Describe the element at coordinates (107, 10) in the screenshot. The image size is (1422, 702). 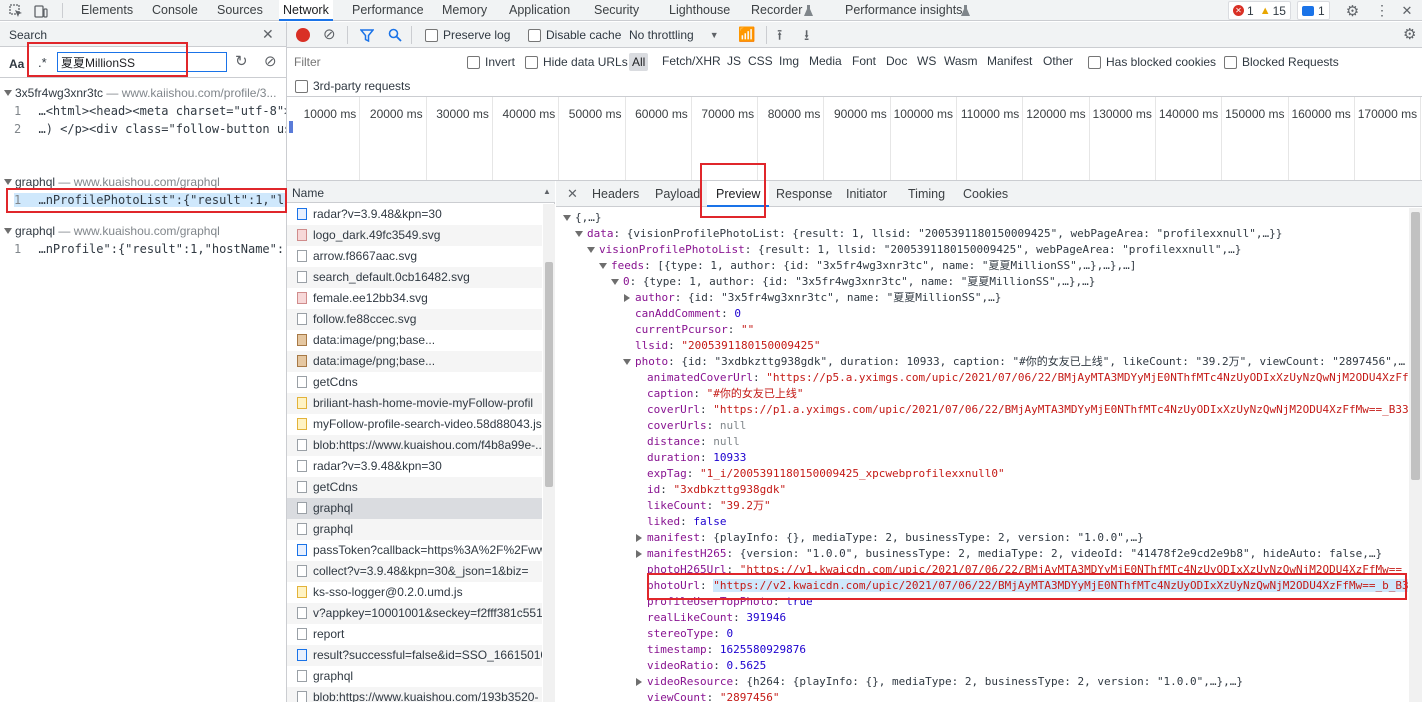
I see `tab-elements: Elements` at that location.